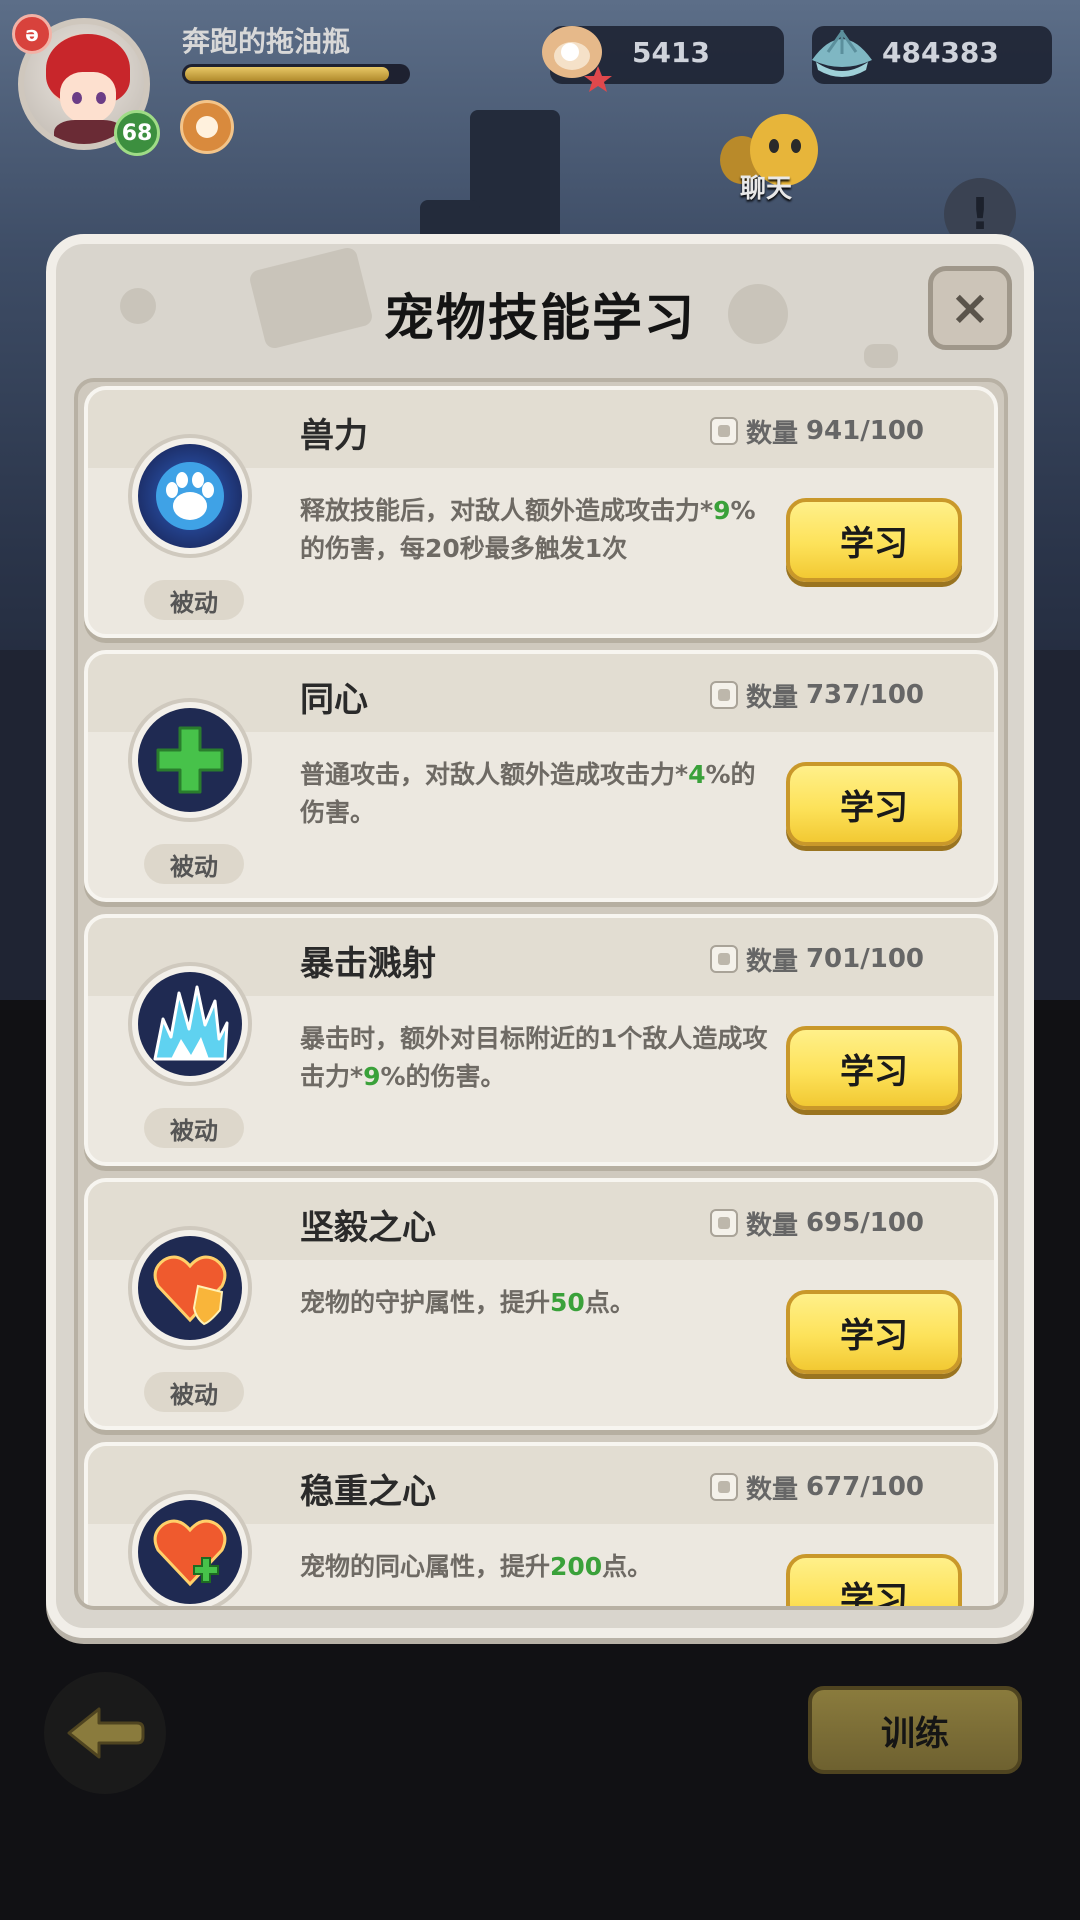 The height and width of the screenshot is (1920, 1080). I want to click on skill-name: 兽力, so click(334, 436).